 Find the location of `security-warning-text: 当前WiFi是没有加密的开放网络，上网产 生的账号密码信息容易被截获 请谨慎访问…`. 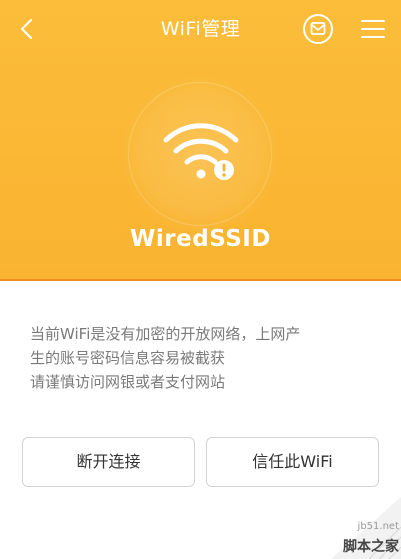

security-warning-text: 当前WiFi是没有加密的开放网络，上网产 生的账号密码信息容易被截获 请谨慎访问… is located at coordinates (200, 358).